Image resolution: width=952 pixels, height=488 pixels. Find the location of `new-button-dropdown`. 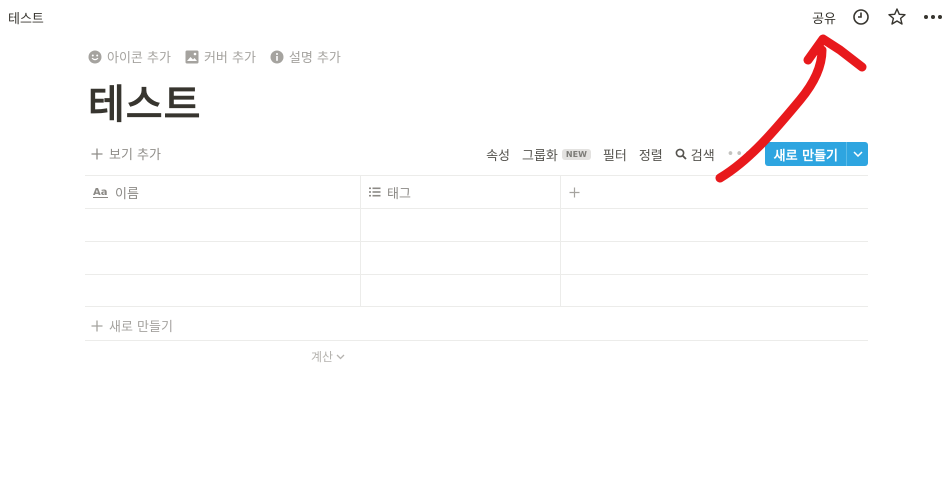

new-button-dropdown is located at coordinates (857, 154).